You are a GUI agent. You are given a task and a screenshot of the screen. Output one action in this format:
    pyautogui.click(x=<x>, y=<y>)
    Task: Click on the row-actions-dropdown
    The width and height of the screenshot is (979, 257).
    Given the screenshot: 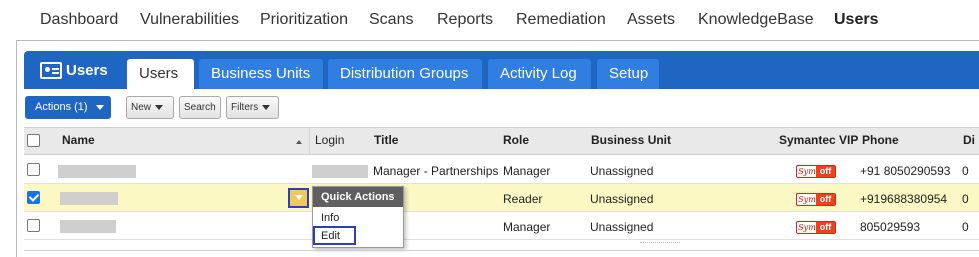 What is the action you would take?
    pyautogui.click(x=298, y=198)
    